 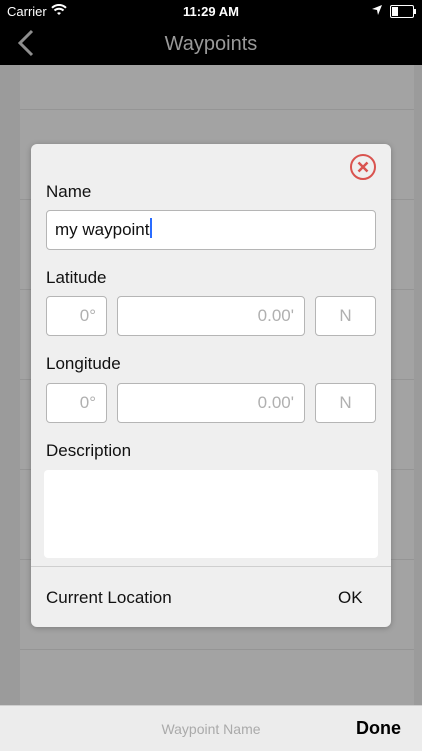 What do you see at coordinates (211, 403) in the screenshot?
I see `longitude-minutes-input: 0.00'` at bounding box center [211, 403].